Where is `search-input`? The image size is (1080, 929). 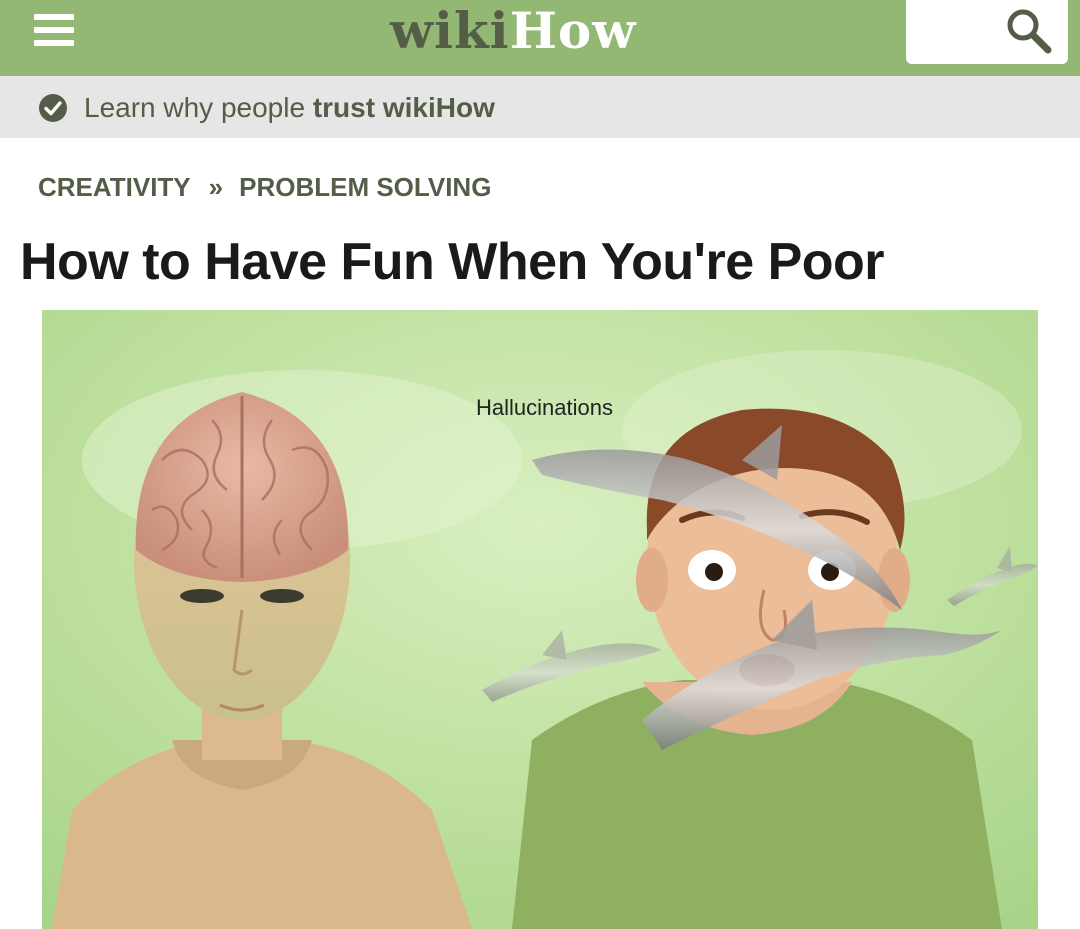
search-input is located at coordinates (987, 32).